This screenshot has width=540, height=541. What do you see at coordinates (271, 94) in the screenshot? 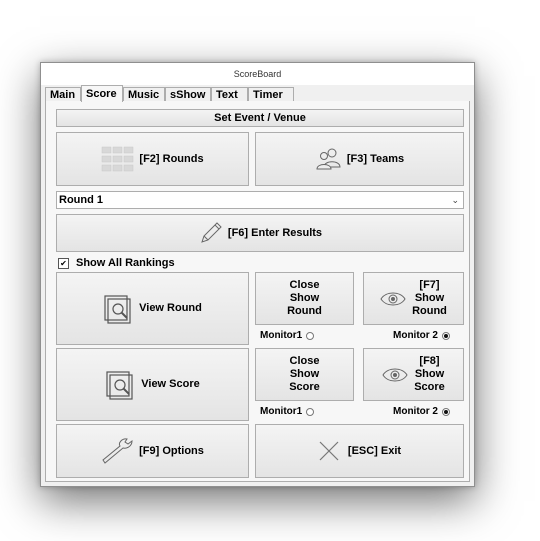
I see `tab-timer: Timer` at bounding box center [271, 94].